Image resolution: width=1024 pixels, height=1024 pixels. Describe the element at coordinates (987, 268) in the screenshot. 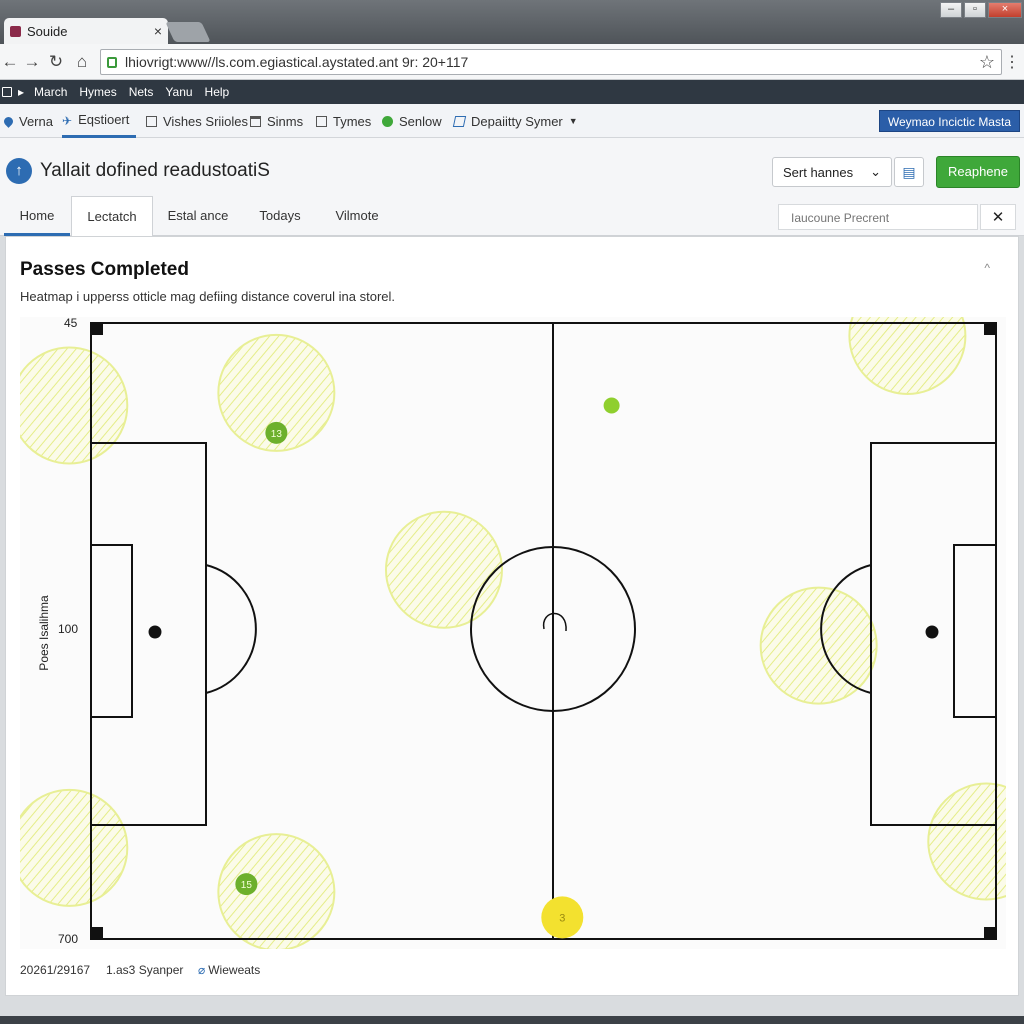

I see `collapse-icon: ^` at that location.